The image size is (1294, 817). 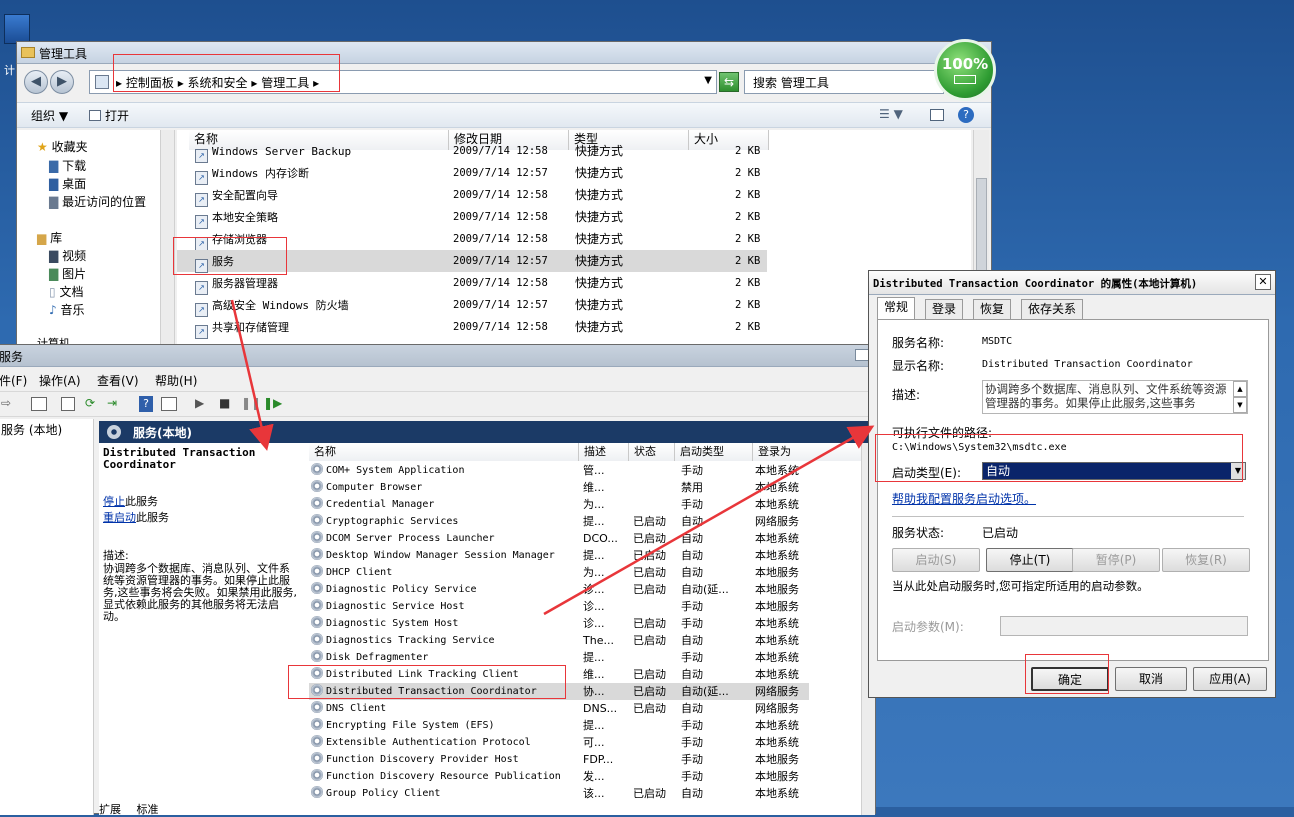 I want to click on arrow-to-dialog, so click(x=709, y=520).